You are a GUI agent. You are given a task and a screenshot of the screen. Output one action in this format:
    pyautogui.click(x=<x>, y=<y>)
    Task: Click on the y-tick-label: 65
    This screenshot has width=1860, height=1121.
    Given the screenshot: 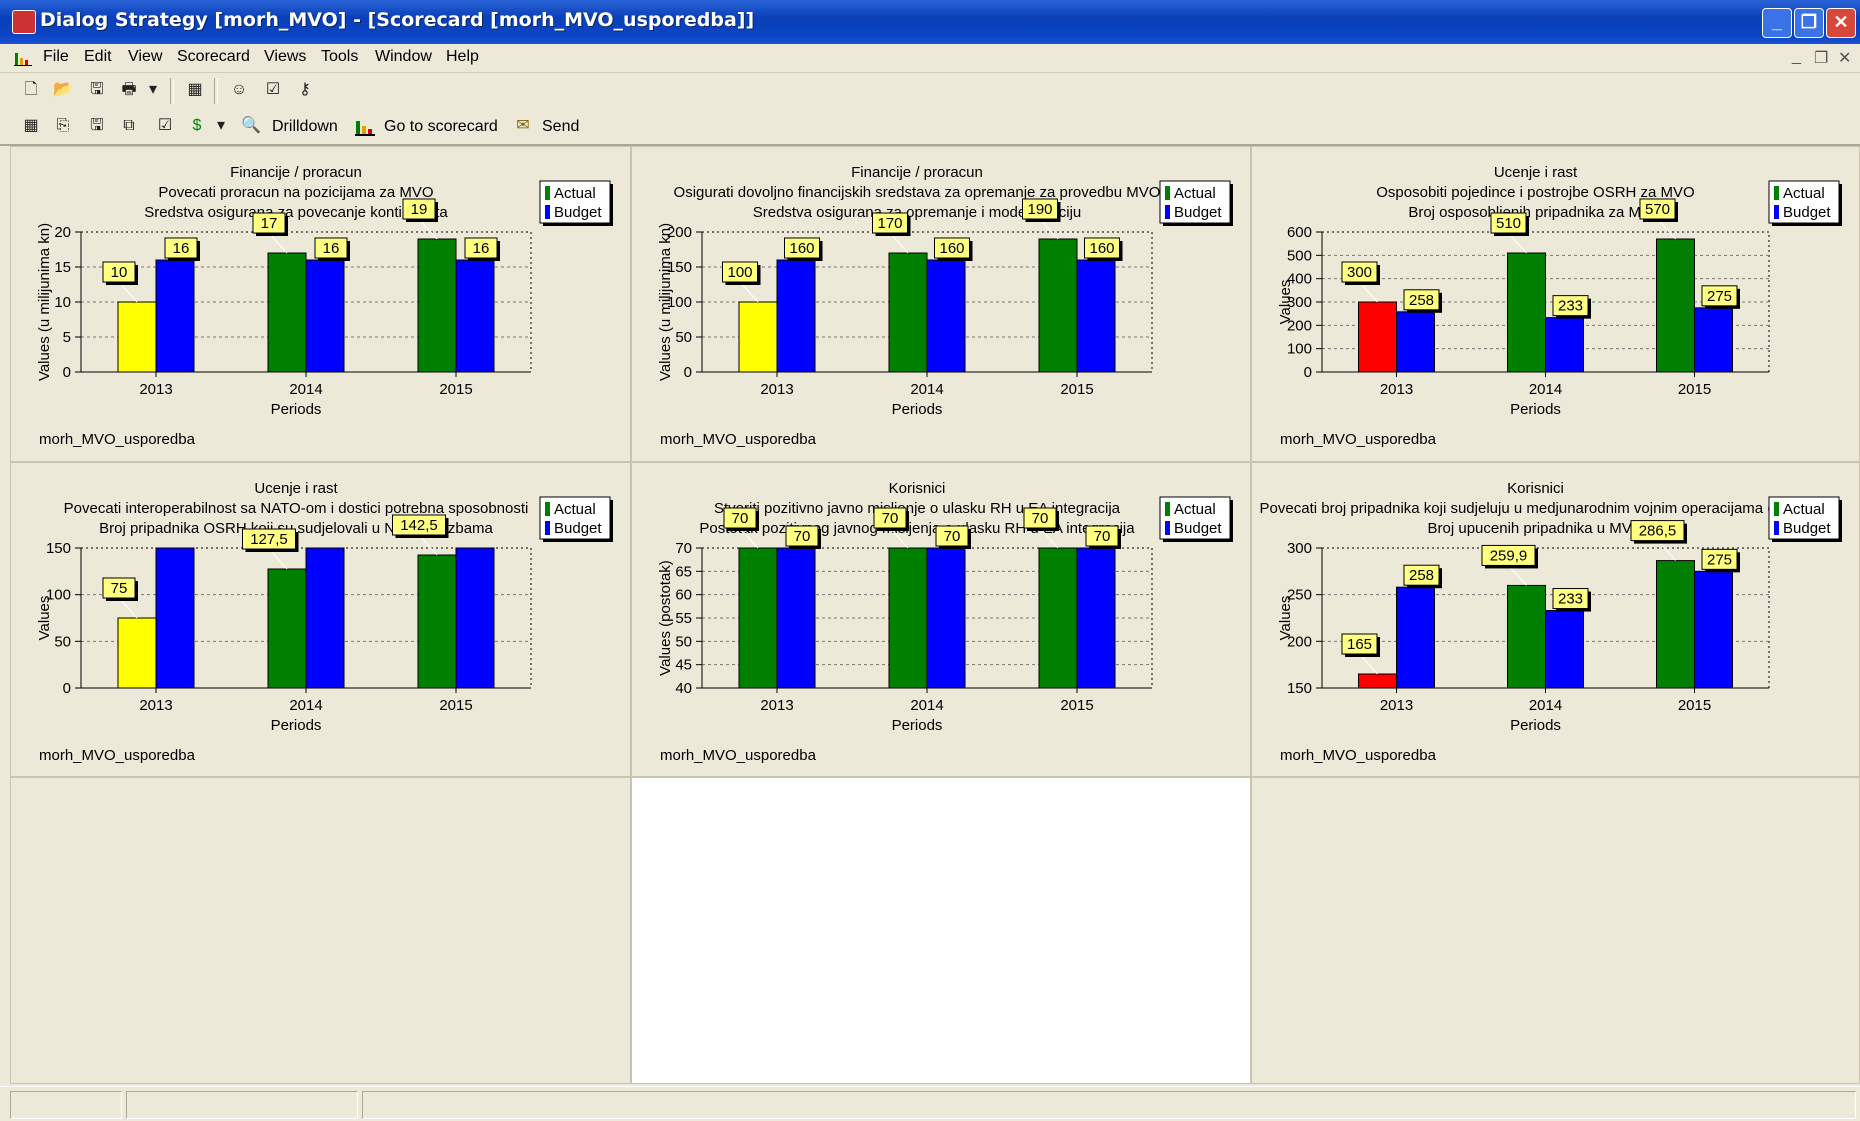 What is the action you would take?
    pyautogui.click(x=683, y=571)
    